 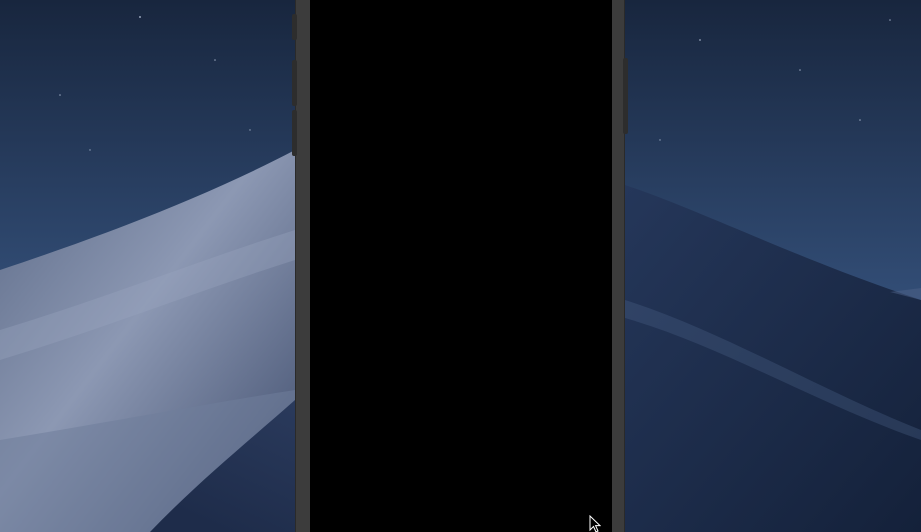 I want to click on volume-up-button, so click(x=294, y=83).